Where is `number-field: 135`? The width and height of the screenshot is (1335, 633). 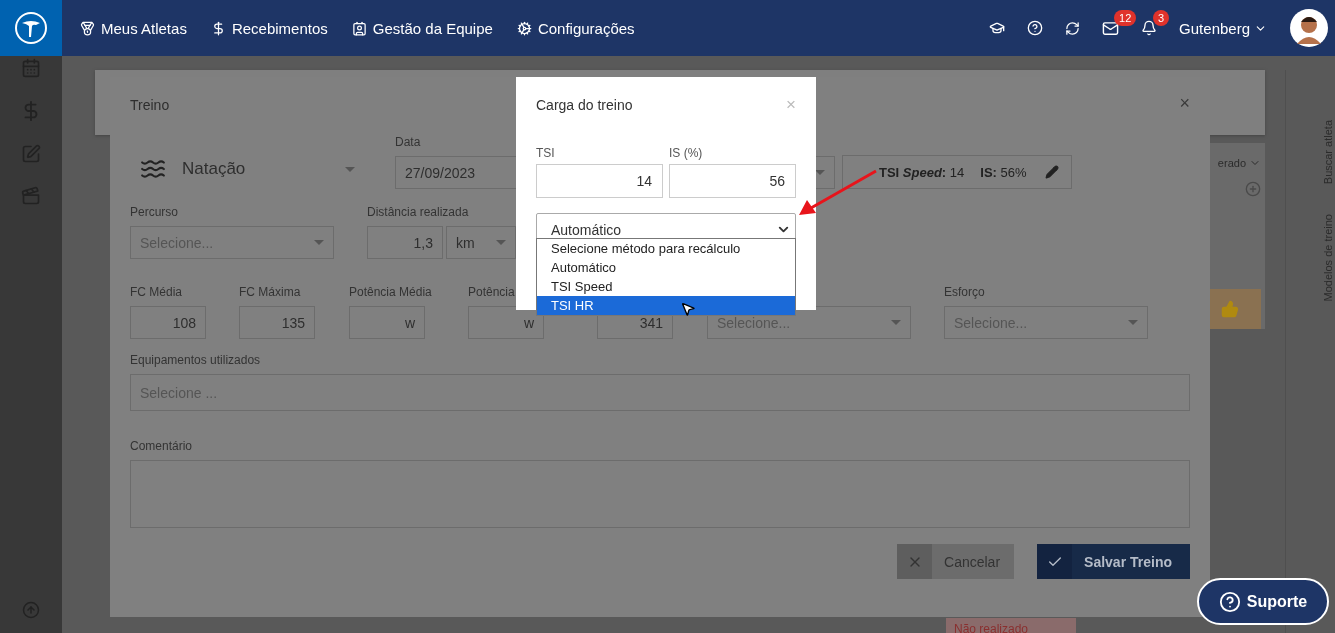
number-field: 135 is located at coordinates (277, 322).